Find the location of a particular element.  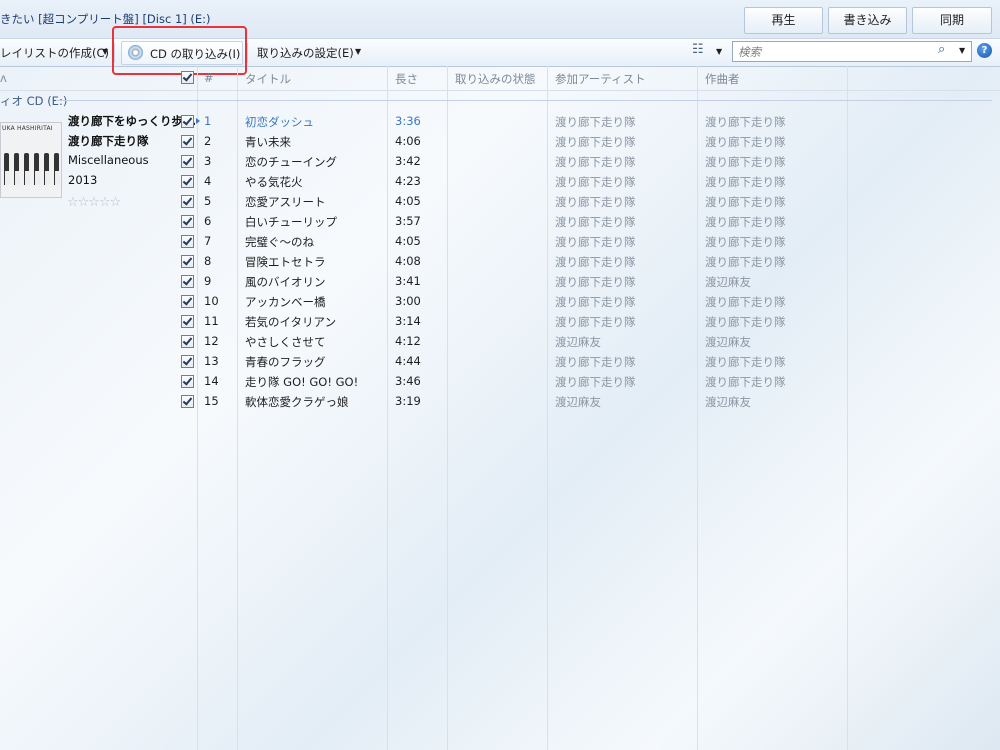

track-length: 4:06 is located at coordinates (408, 141).